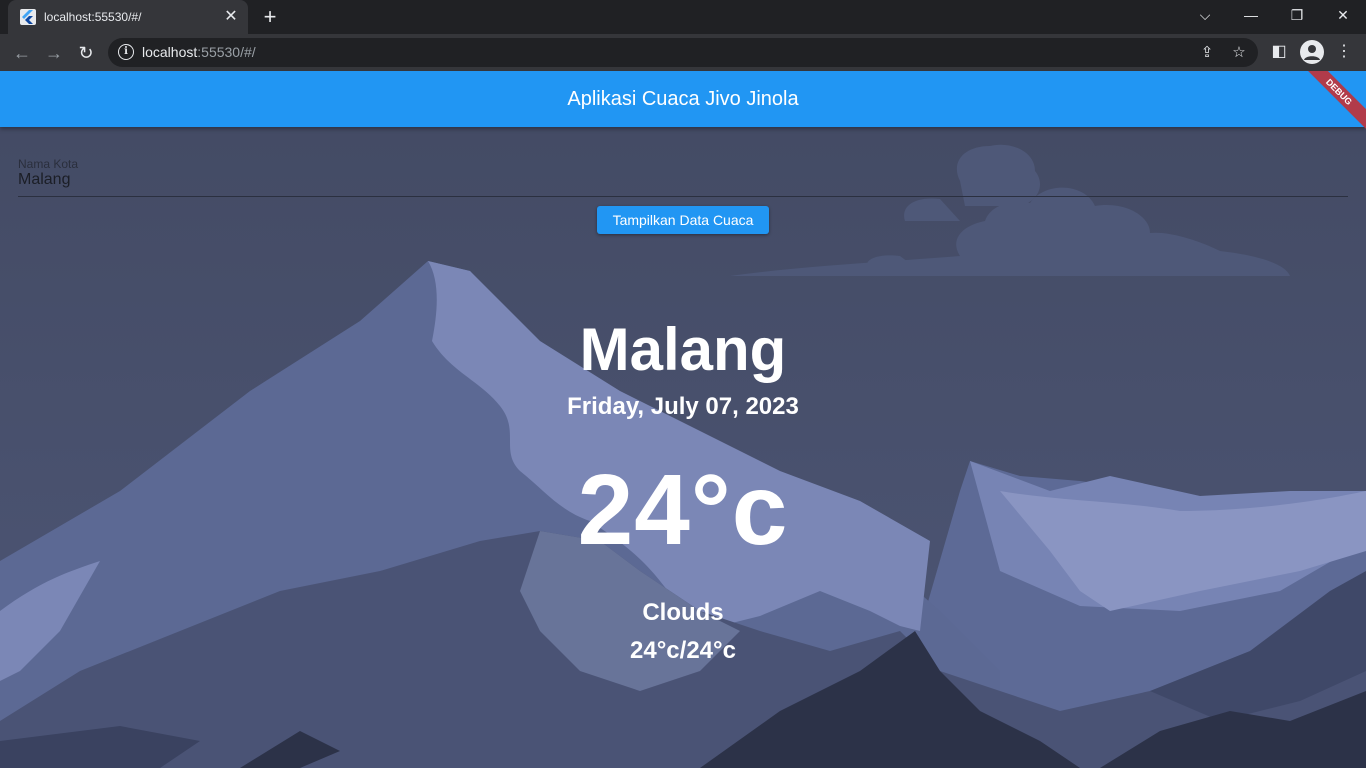  Describe the element at coordinates (93, 17) in the screenshot. I see `tab-title: localhost:55530/#/` at that location.